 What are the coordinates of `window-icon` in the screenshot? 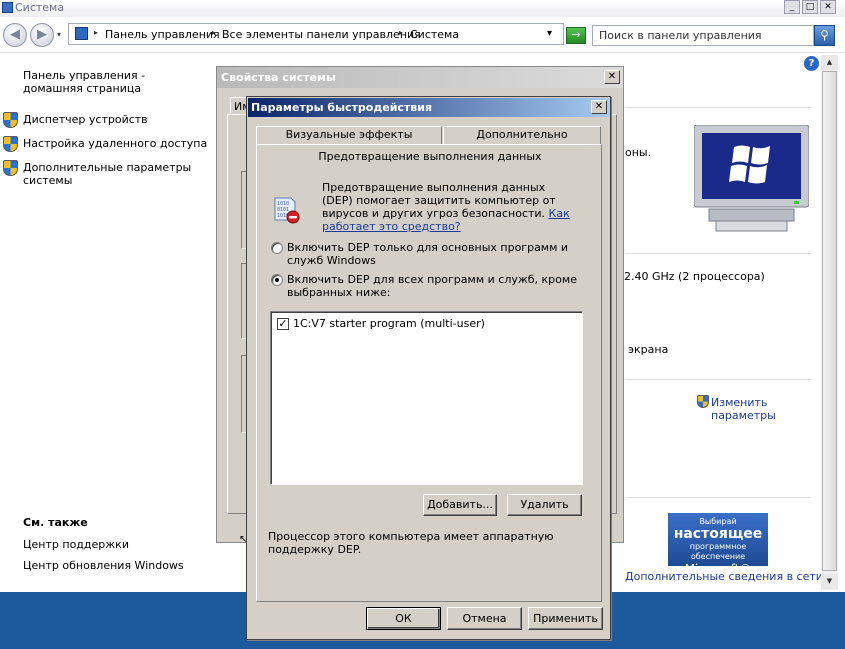 It's located at (7, 7).